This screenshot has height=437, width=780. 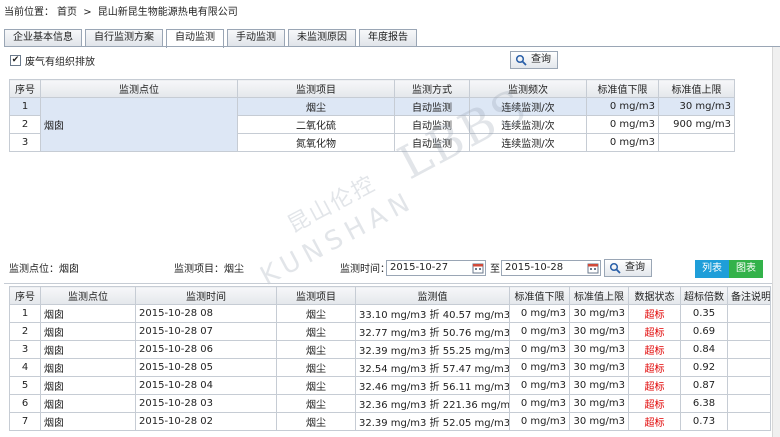 I want to click on breadcrumb-home-link: 首页, so click(x=67, y=12).